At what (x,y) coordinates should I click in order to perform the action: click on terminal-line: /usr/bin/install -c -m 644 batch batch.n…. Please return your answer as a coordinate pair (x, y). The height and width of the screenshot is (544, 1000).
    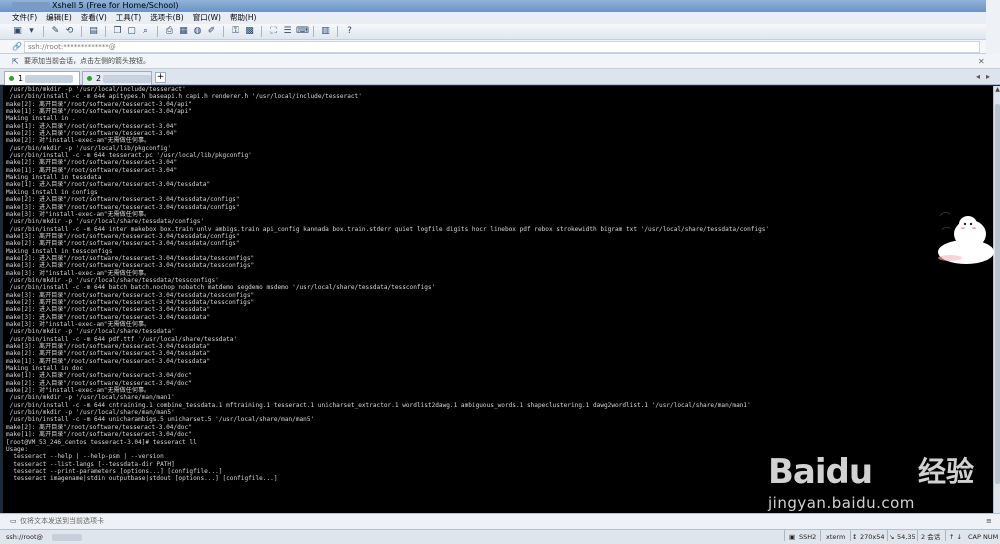
    Looking at the image, I should click on (221, 288).